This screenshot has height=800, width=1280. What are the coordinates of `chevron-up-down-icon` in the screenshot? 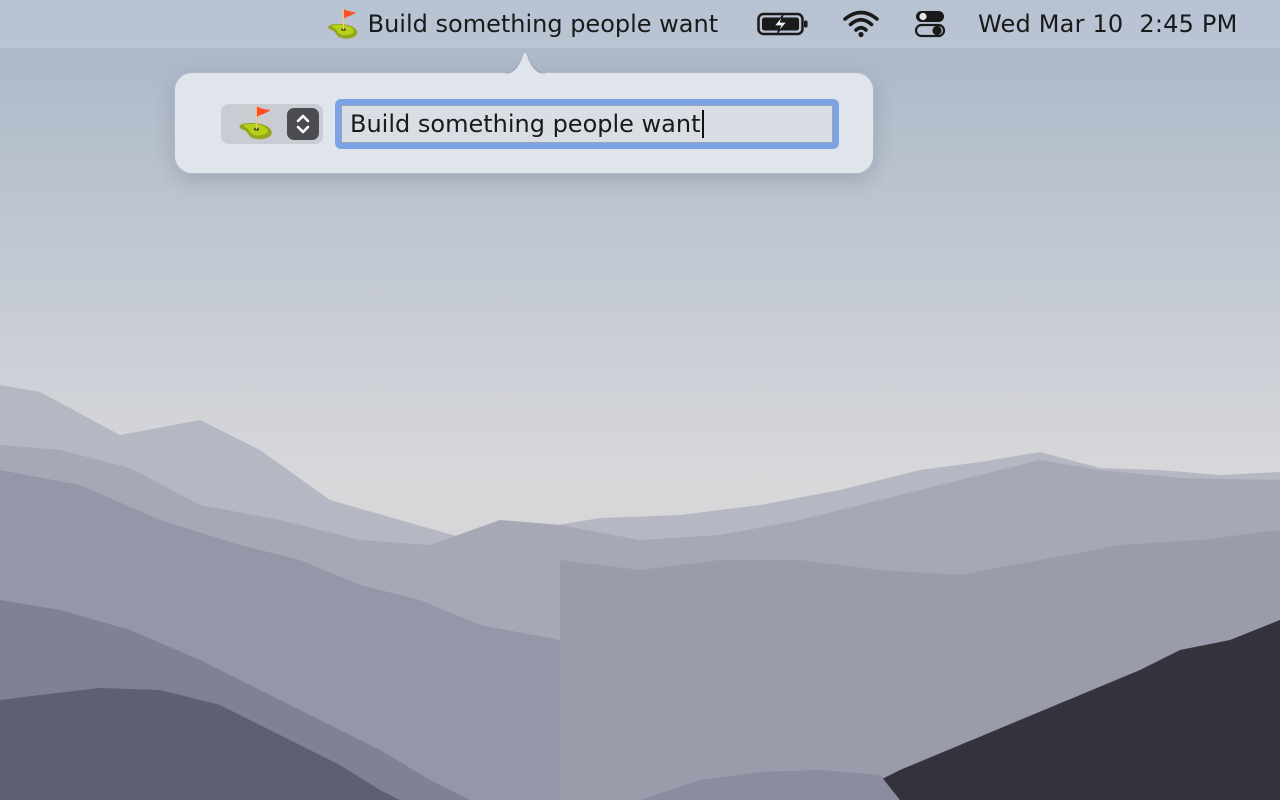 It's located at (303, 124).